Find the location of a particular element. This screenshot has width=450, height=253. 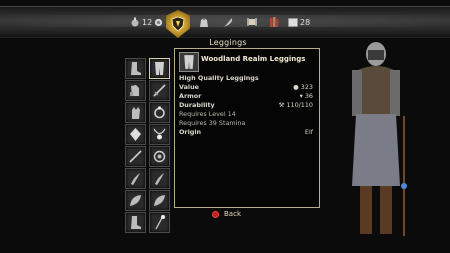

gauntlet-icon is located at coordinates (134, 90).